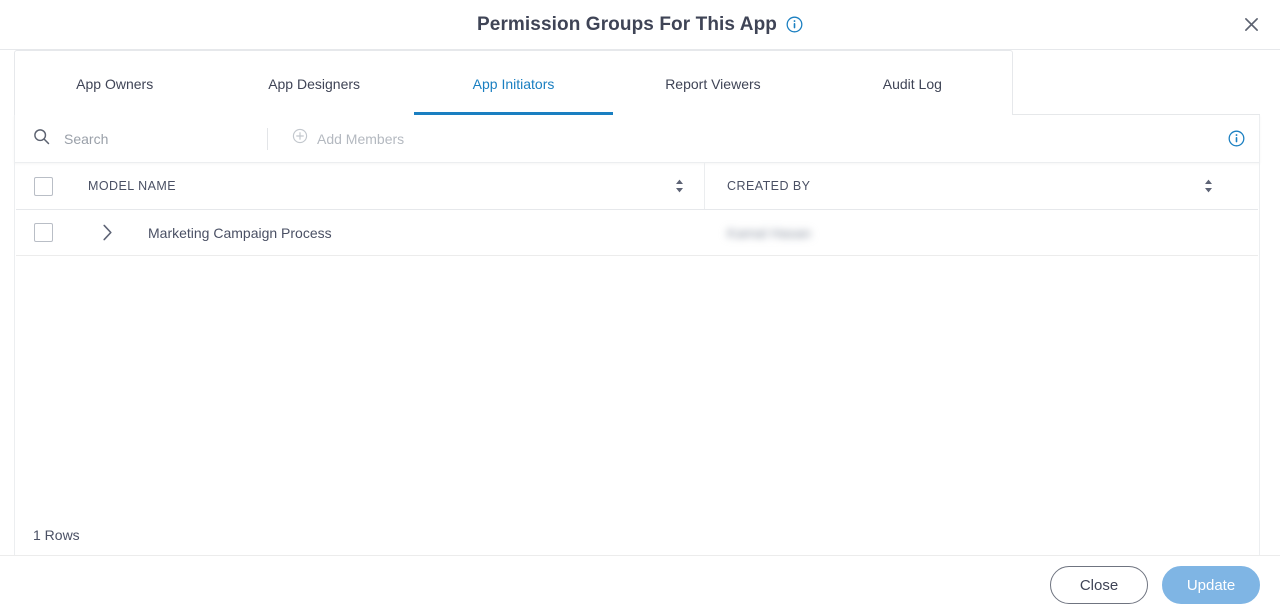  I want to click on info-circle-icon, so click(794, 24).